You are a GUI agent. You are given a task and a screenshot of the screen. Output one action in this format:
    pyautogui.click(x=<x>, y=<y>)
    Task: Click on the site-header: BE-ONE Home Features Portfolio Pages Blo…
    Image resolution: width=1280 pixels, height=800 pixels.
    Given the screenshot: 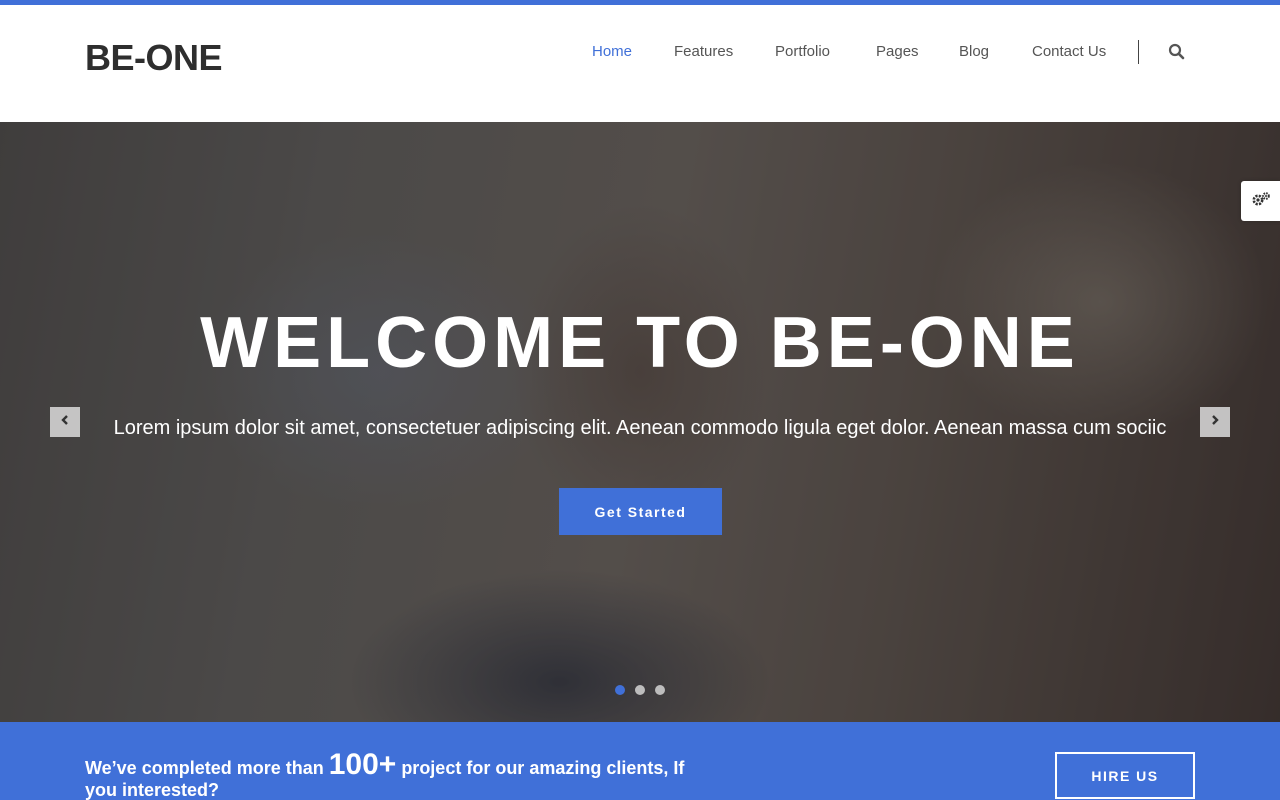 What is the action you would take?
    pyautogui.click(x=640, y=63)
    